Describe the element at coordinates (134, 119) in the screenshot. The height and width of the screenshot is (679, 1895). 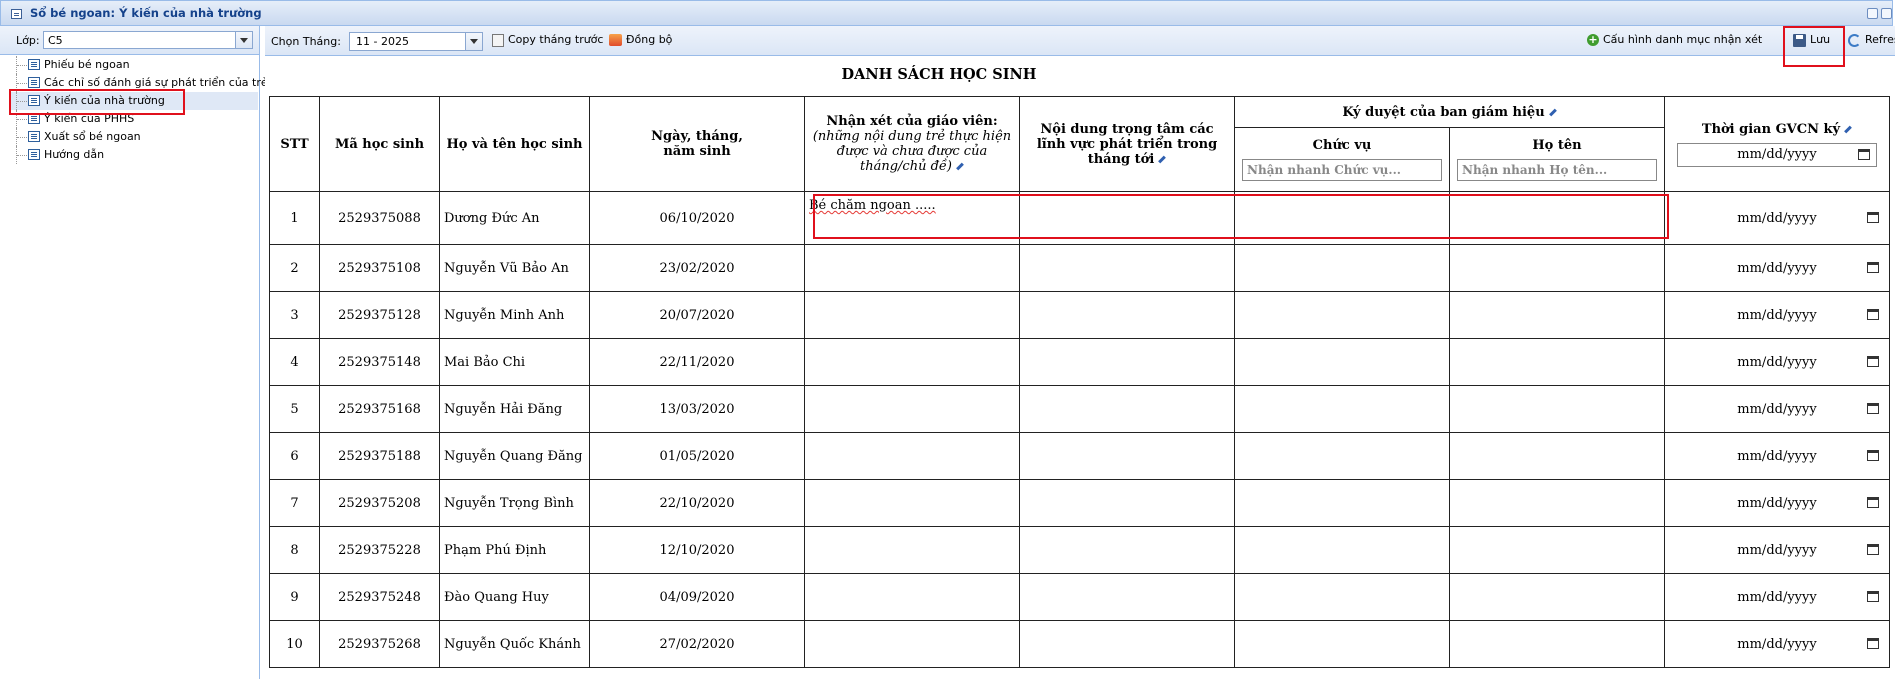
I see `nav-item: Ý kiến của PHHS` at that location.